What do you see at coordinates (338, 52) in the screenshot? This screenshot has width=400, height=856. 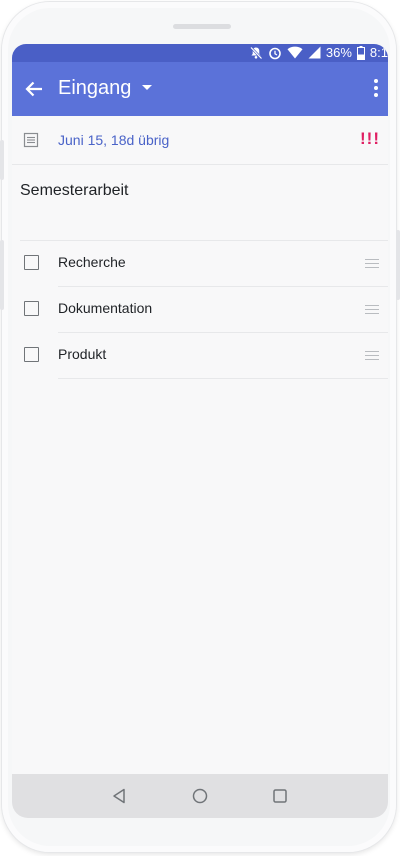 I see `battery-percent: 36%` at bounding box center [338, 52].